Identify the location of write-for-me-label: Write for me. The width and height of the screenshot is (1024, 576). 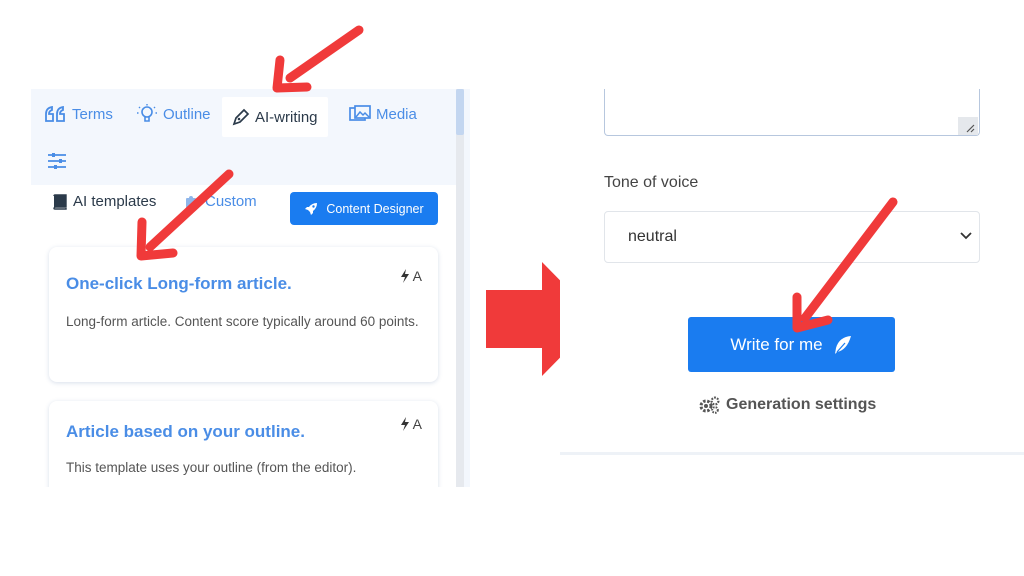
(776, 344).